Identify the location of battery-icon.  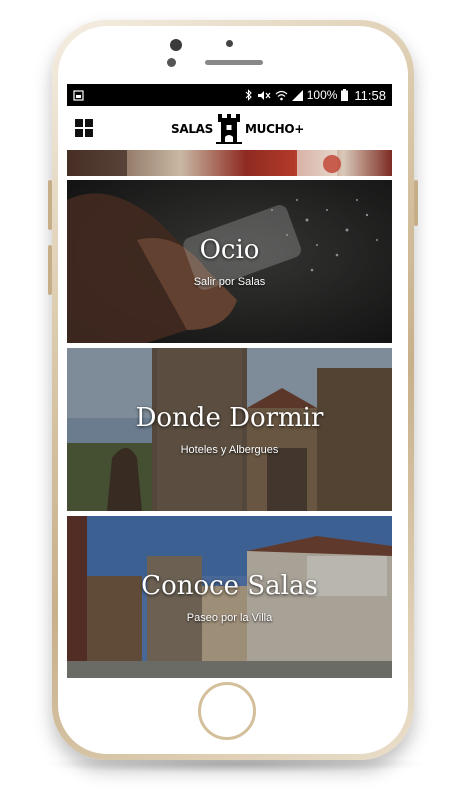
(345, 95).